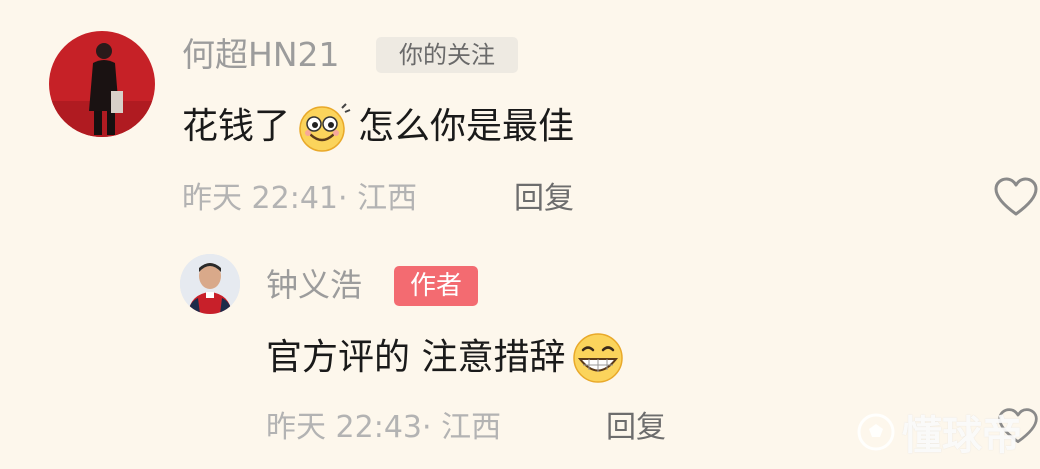 This screenshot has width=1040, height=469. What do you see at coordinates (598, 358) in the screenshot?
I see `grin-emoji-icon` at bounding box center [598, 358].